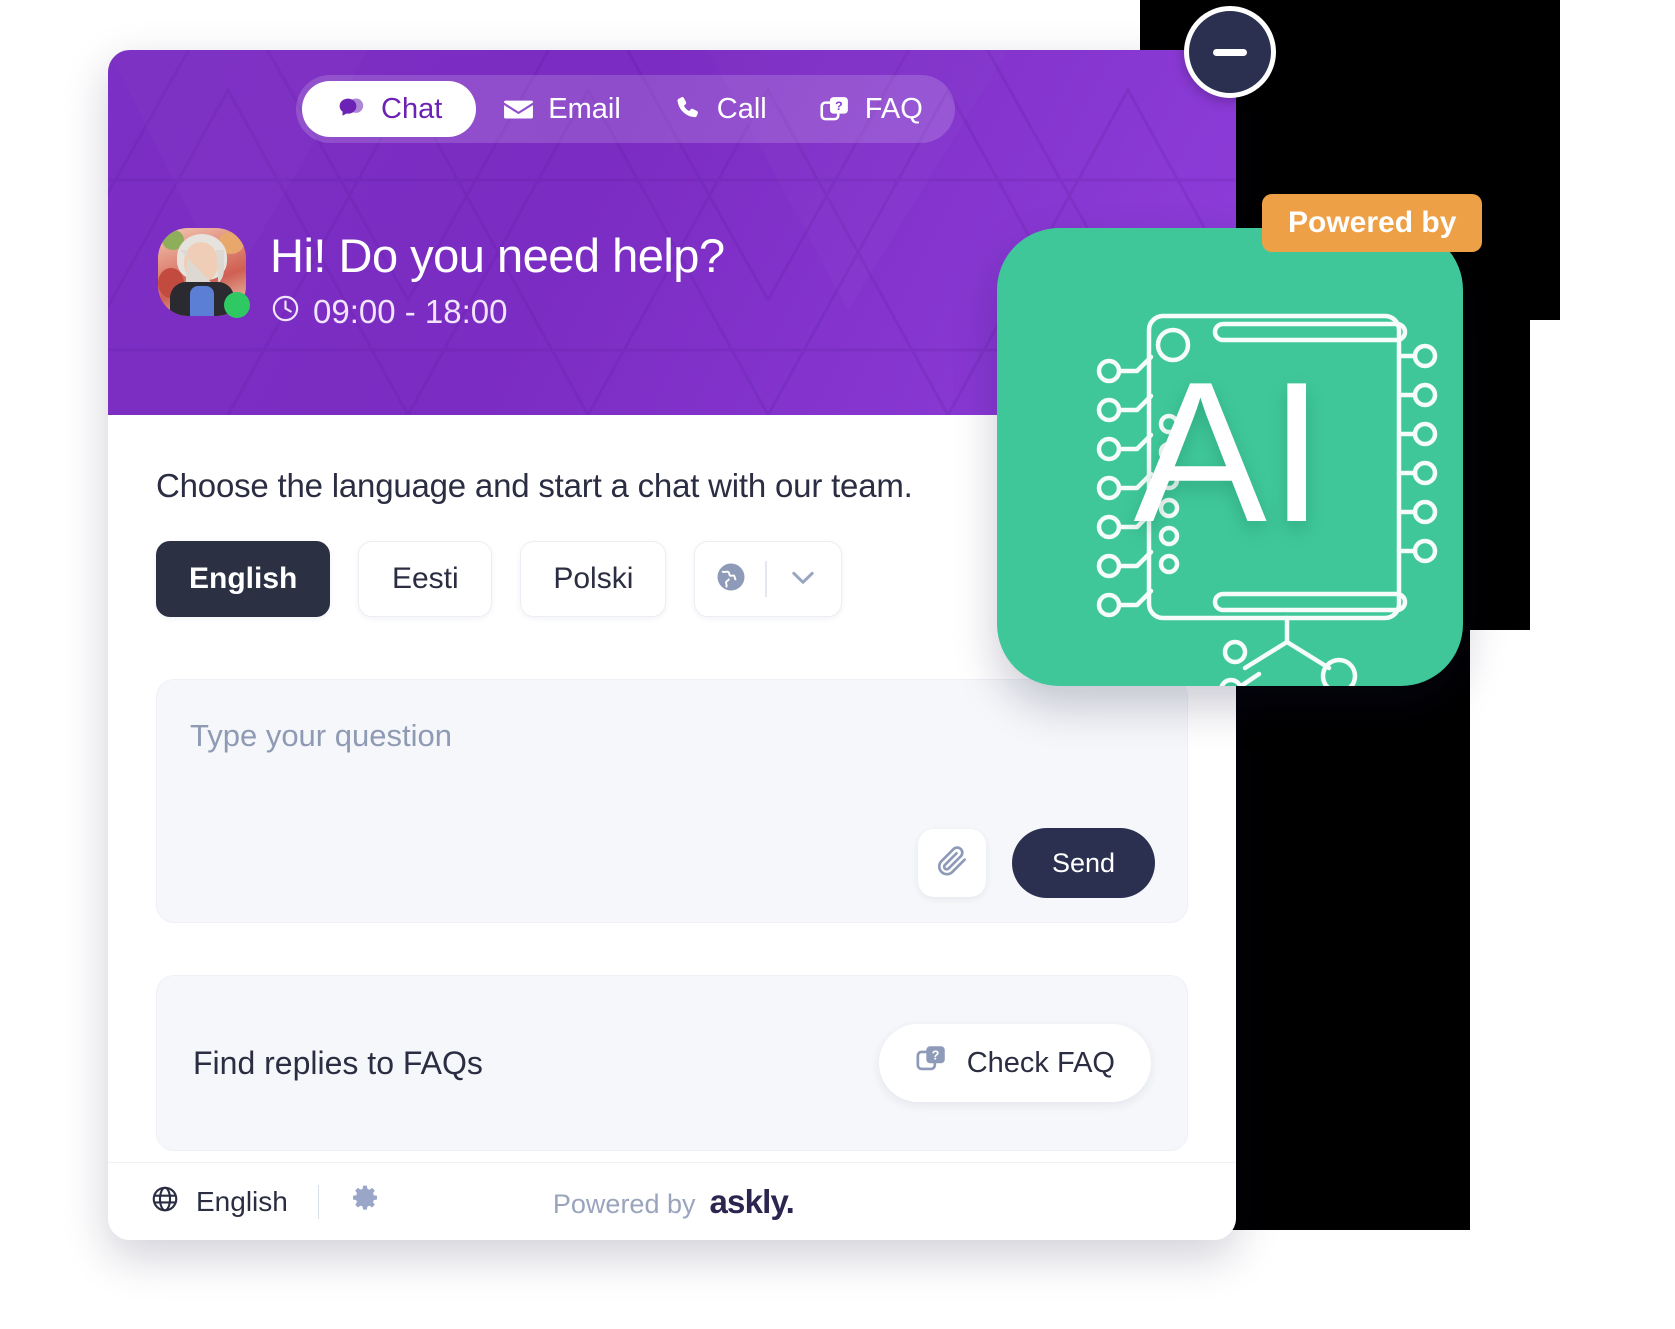 This screenshot has width=1675, height=1329. I want to click on dropdown-divider, so click(766, 579).